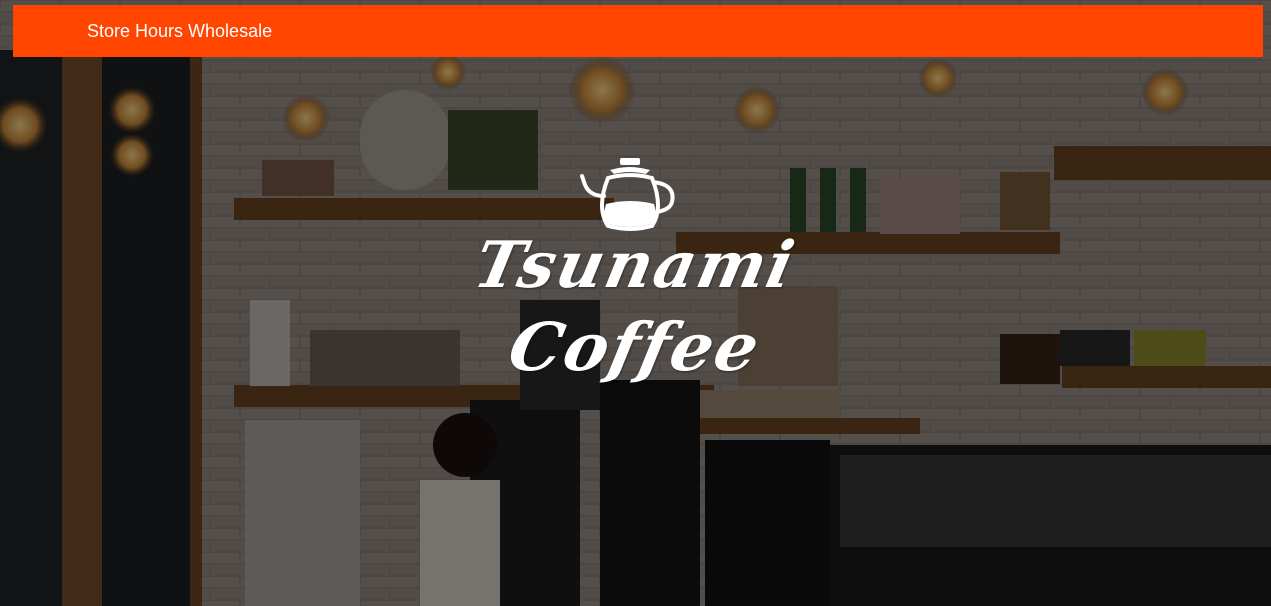 This screenshot has height=606, width=1271. I want to click on logo-wordmark-line2: Coffee, so click(635, 347).